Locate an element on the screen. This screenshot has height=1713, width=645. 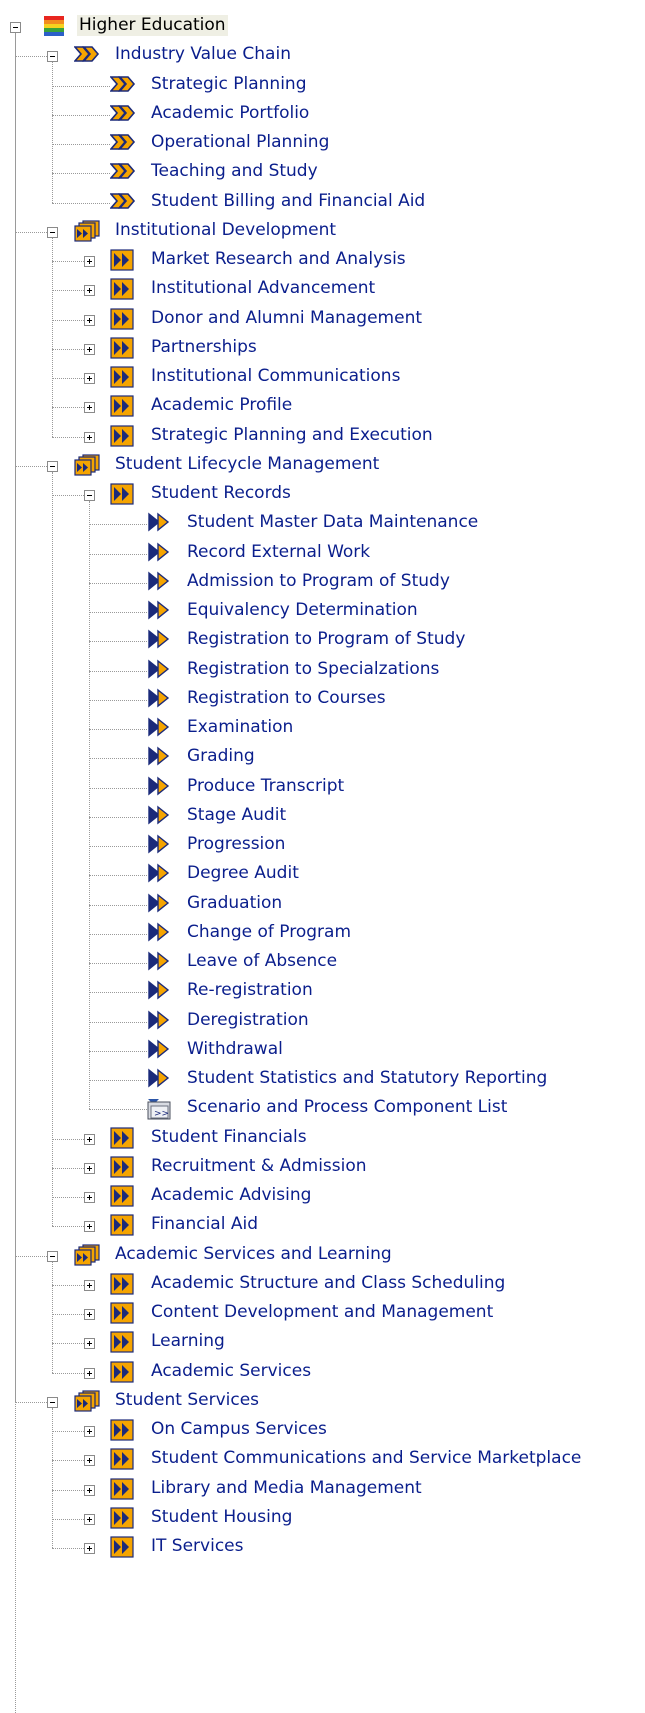
tree-node-label: Content Development and Management is located at coordinates (322, 1312).